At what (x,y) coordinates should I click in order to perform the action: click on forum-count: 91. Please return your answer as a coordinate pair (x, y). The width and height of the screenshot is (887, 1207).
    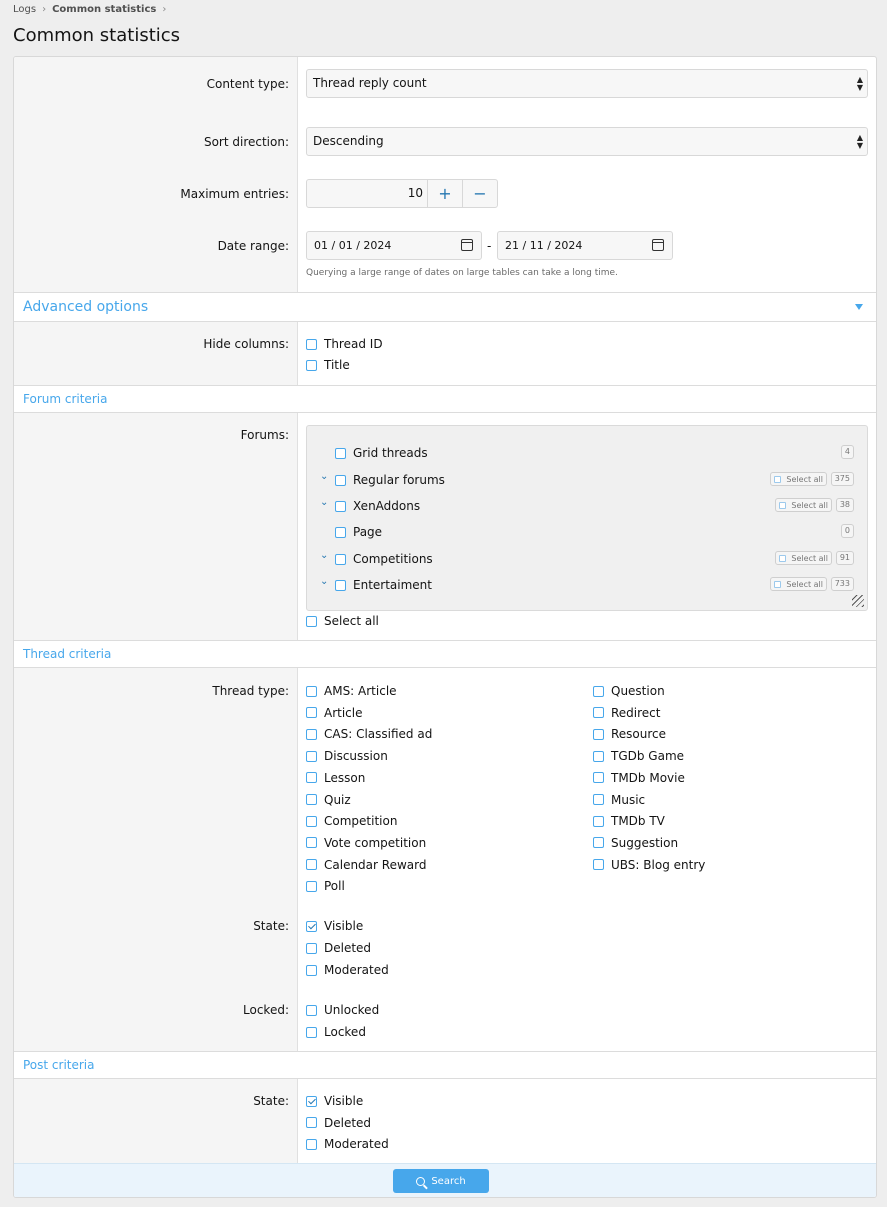
    Looking at the image, I should click on (844, 558).